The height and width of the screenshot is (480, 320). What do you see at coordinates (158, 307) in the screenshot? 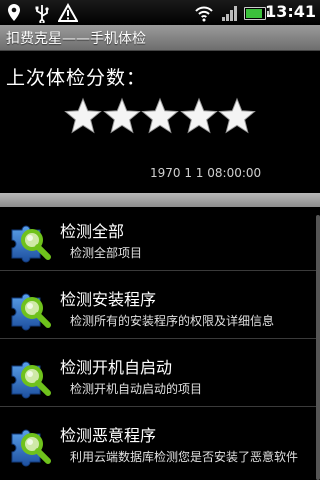
I see `list-item-check-installed: 检测安装程序 检测所有的安装程序的权限及详细信息` at bounding box center [158, 307].